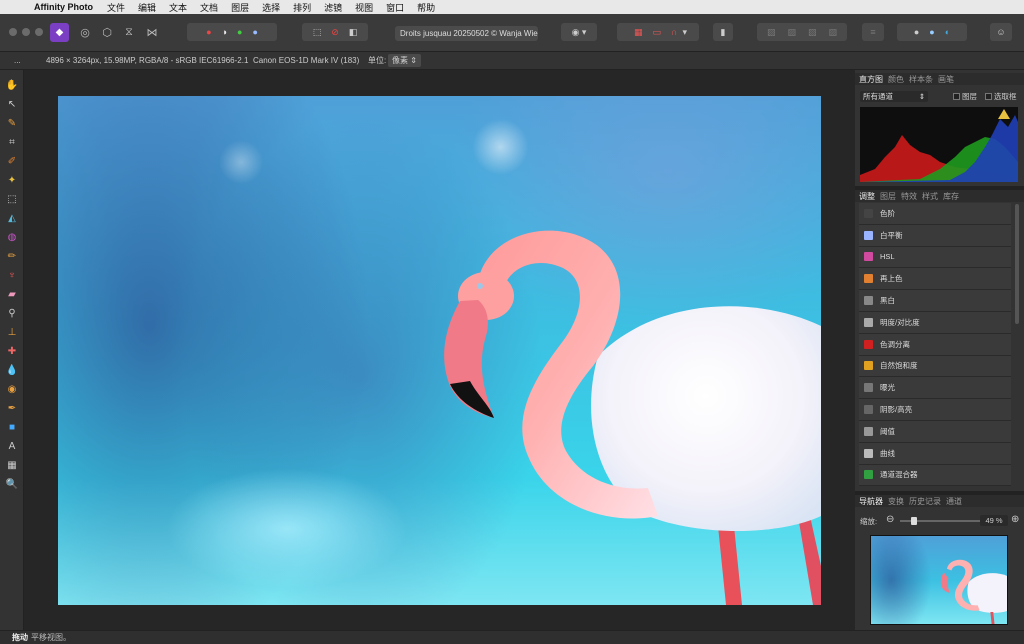 The height and width of the screenshot is (644, 1024). What do you see at coordinates (871, 79) in the screenshot?
I see `tab-histogram: 直方图` at bounding box center [871, 79].